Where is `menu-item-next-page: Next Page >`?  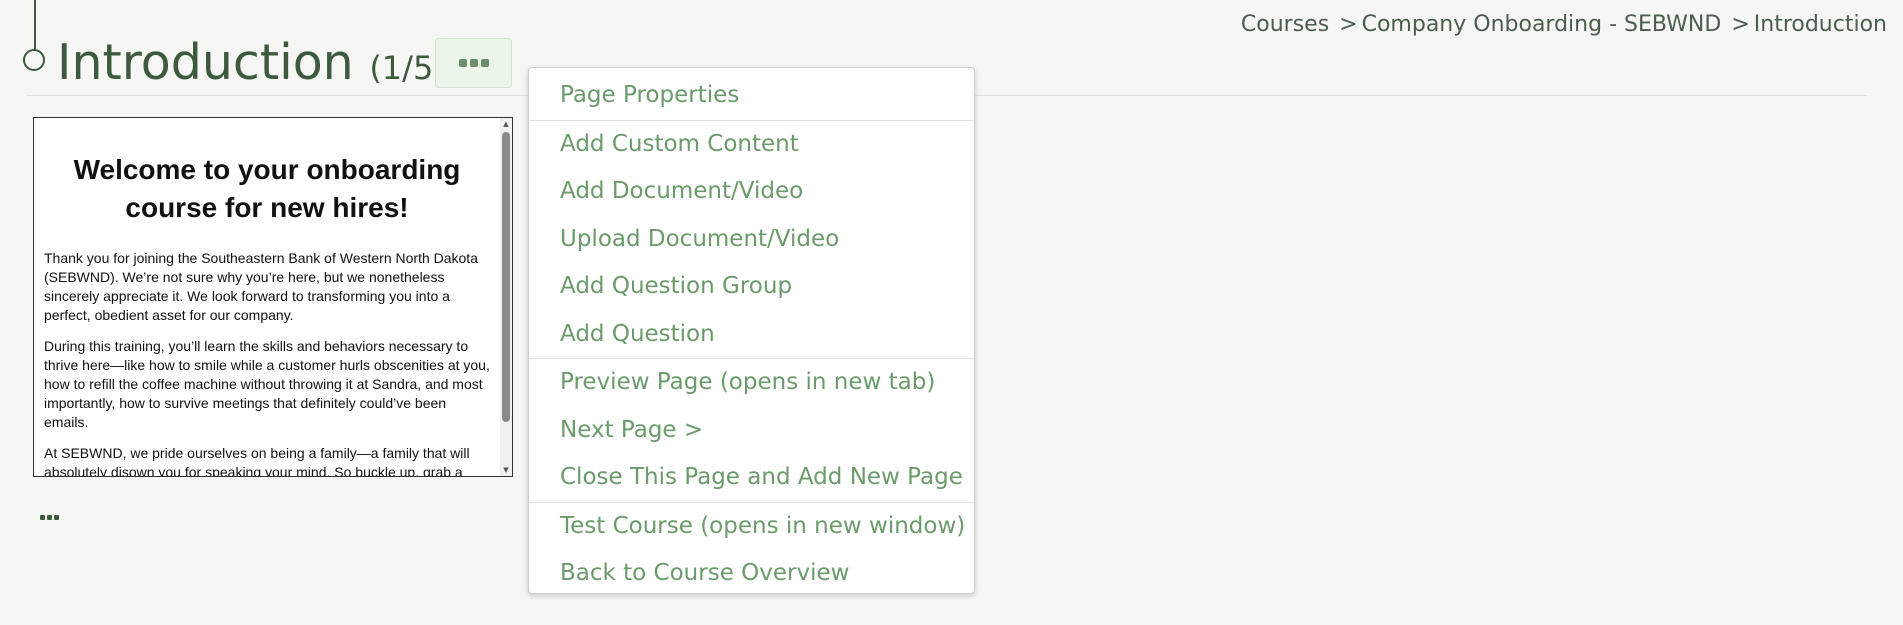 menu-item-next-page: Next Page > is located at coordinates (751, 431).